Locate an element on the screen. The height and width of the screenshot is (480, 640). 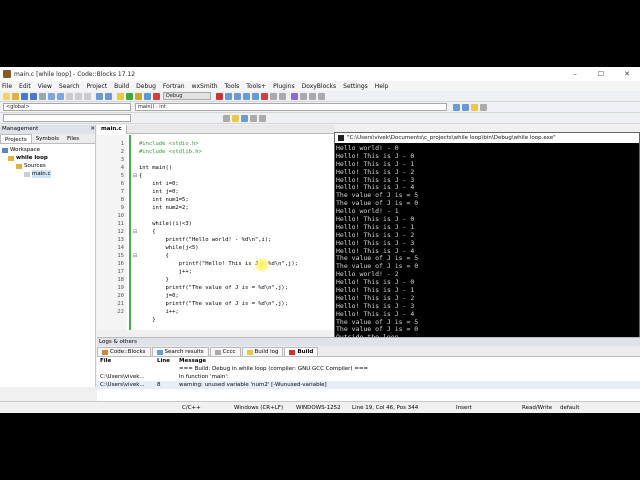
tab-files: Files is located at coordinates (73, 138).